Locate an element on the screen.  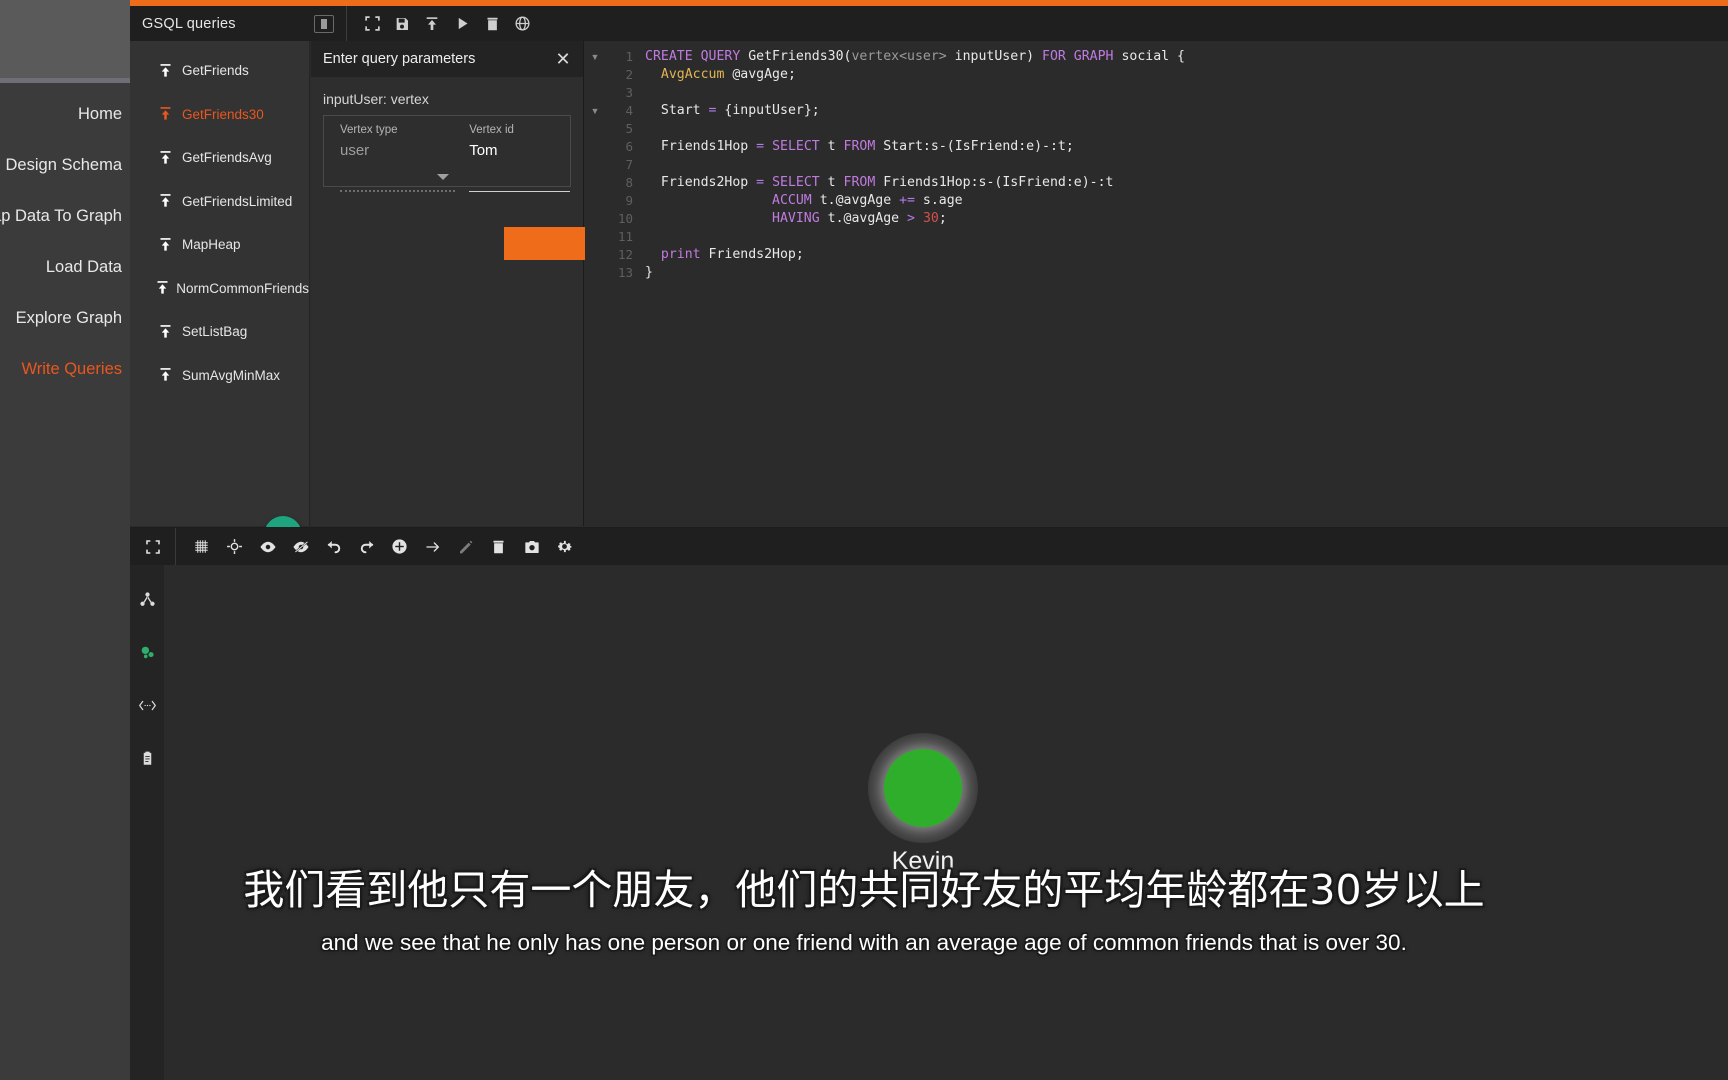
sidebar-item-write-queries: Write Queries is located at coordinates (65, 369).